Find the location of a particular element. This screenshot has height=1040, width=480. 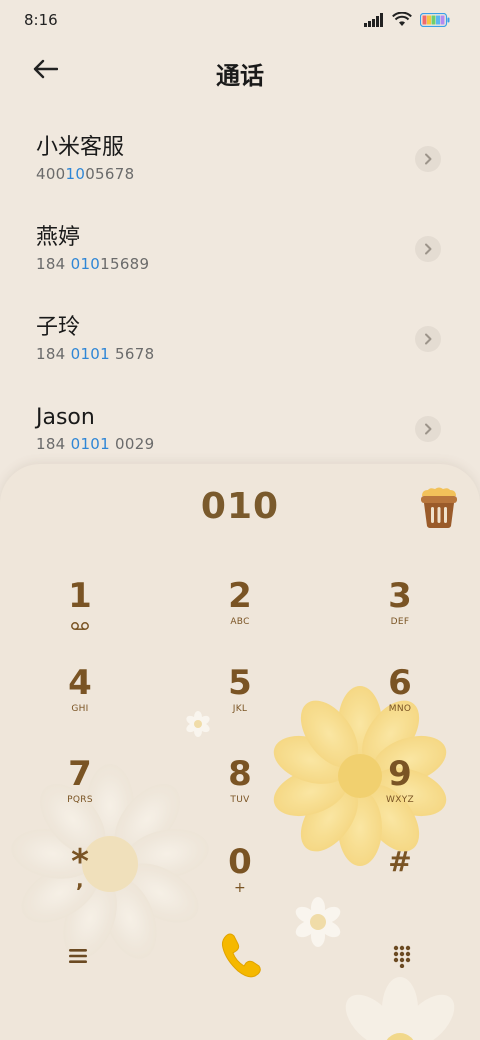

header: 通话 is located at coordinates (240, 70).